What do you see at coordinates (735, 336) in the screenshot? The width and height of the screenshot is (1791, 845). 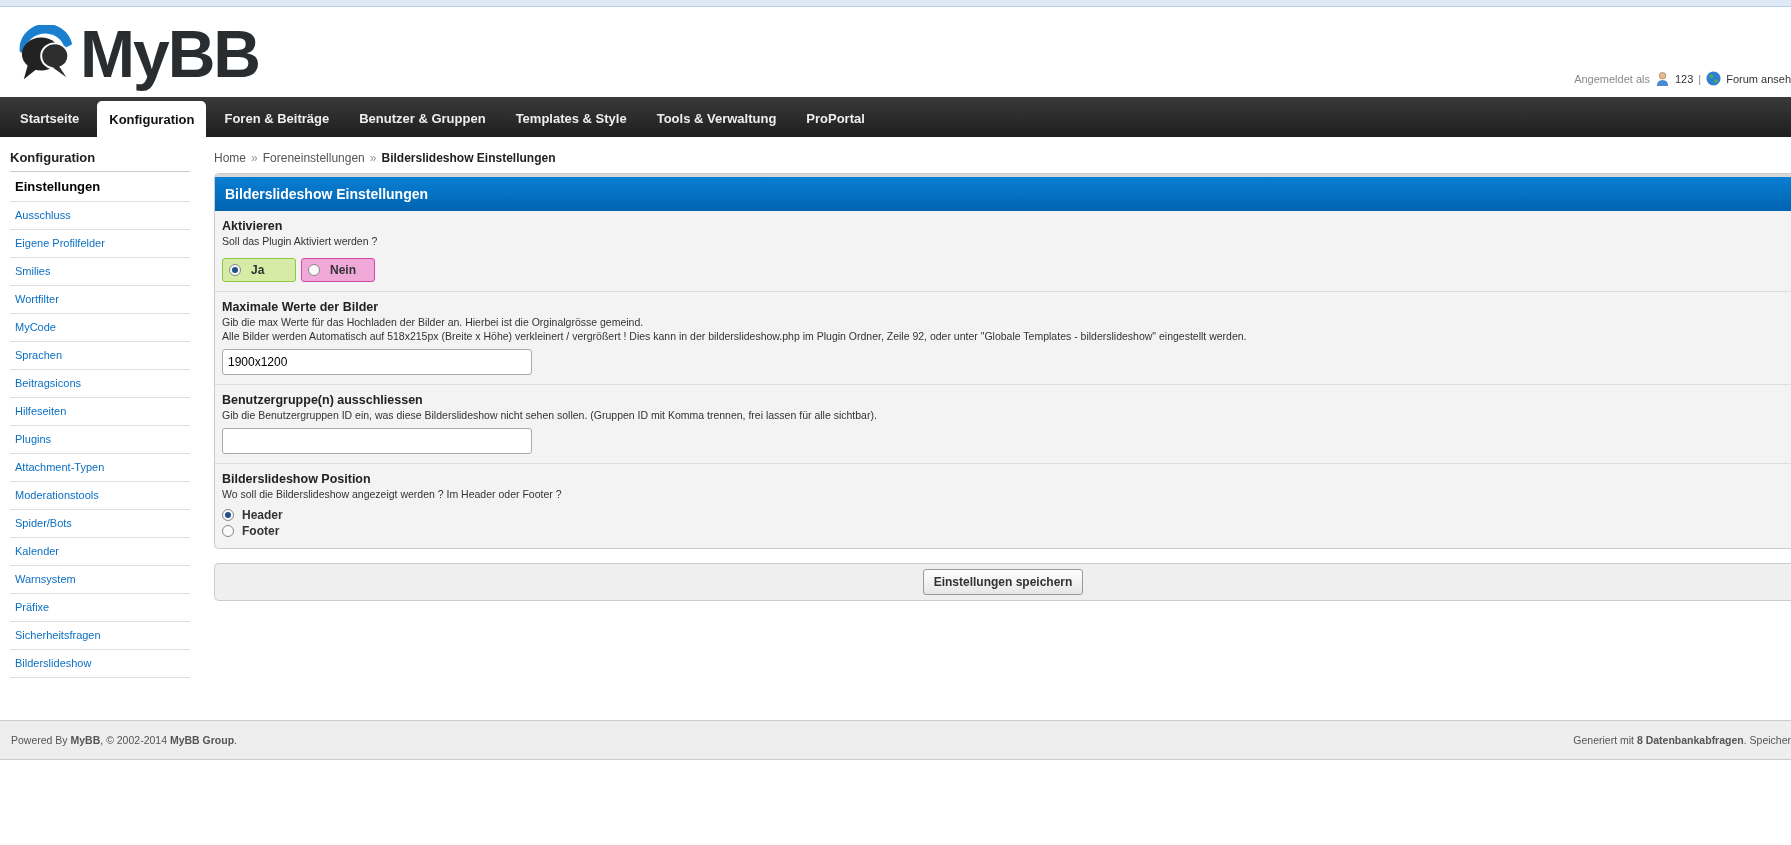 I see `setting-description: Alle Bilder werden Automatisch auf 518x215px (Breite x Höhe) verkleinert / vergrößert ! Dies kann in der bilderslideshow.php im Plugin Ordner, Zeile 92, oder unter "Globale Templates - bilderslideshow" eingestellt werden.` at bounding box center [735, 336].